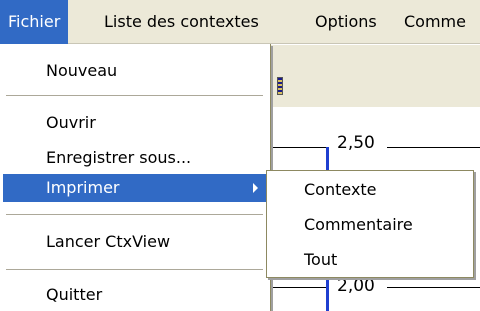 This screenshot has height=311, width=480. What do you see at coordinates (134, 71) in the screenshot?
I see `menu-item-nouveau: Nouveau` at bounding box center [134, 71].